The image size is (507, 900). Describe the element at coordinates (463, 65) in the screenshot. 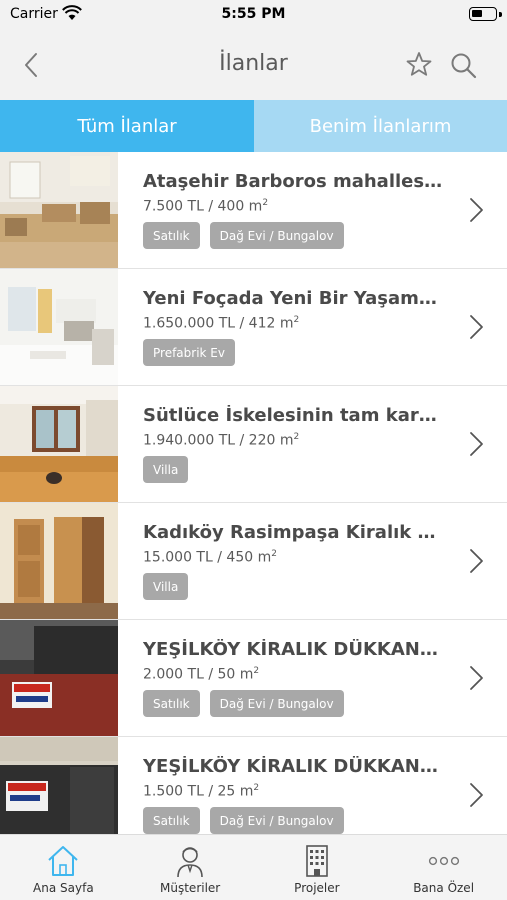

I see `search-icon` at that location.